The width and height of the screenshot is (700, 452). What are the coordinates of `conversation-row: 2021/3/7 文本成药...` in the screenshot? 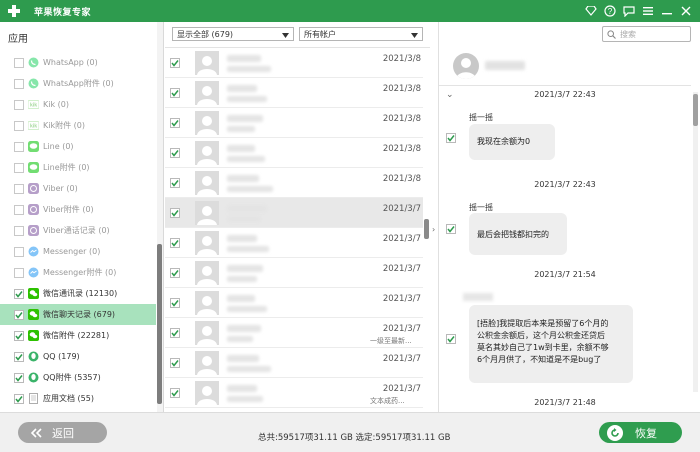 It's located at (294, 393).